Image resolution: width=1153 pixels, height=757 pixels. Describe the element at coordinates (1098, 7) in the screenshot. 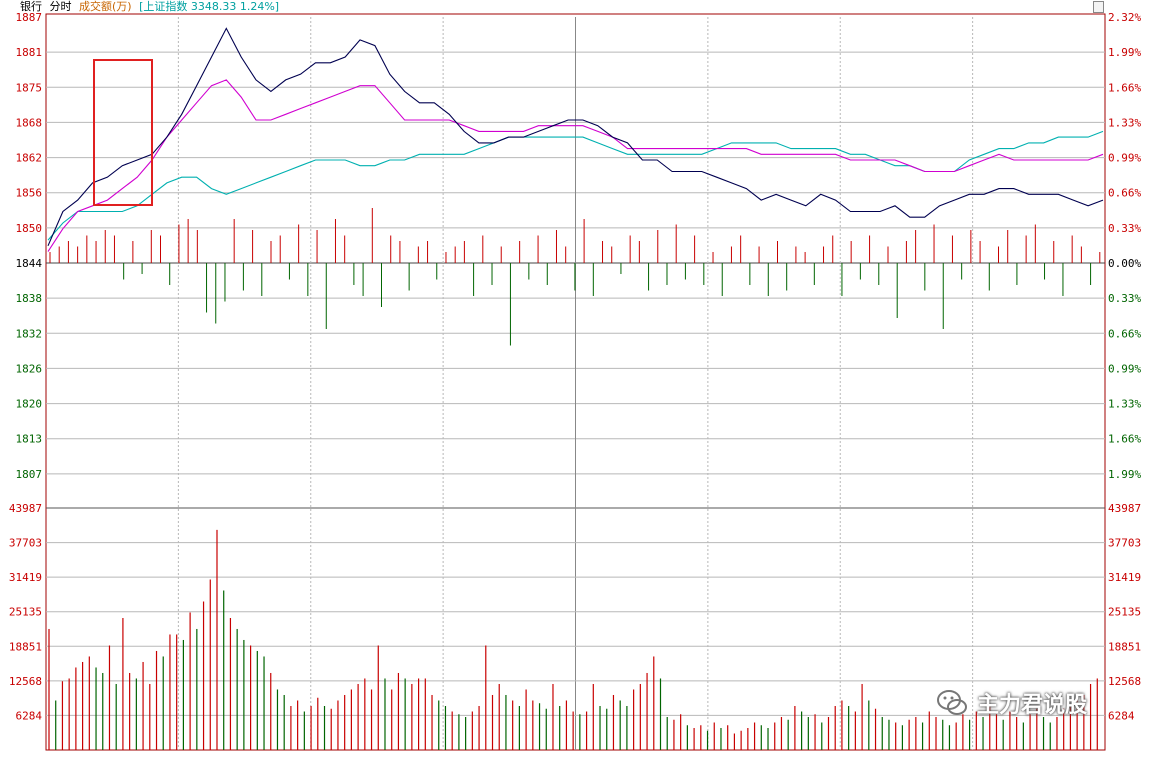

I see `maximize-button` at that location.